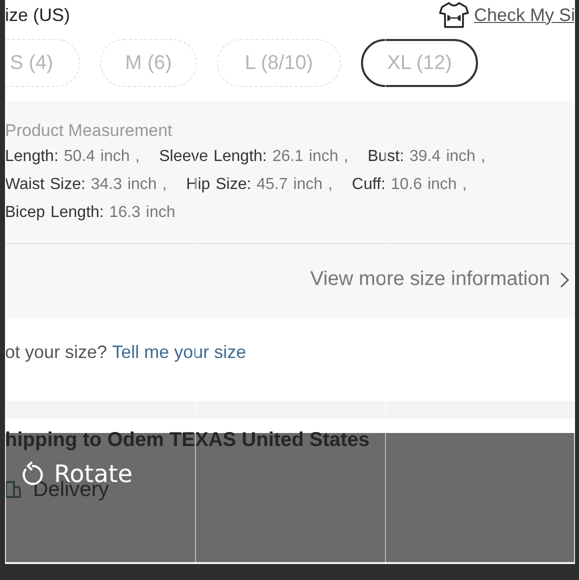 This screenshot has height=580, width=579. What do you see at coordinates (453, 15) in the screenshot?
I see `tshirt-icon` at bounding box center [453, 15].